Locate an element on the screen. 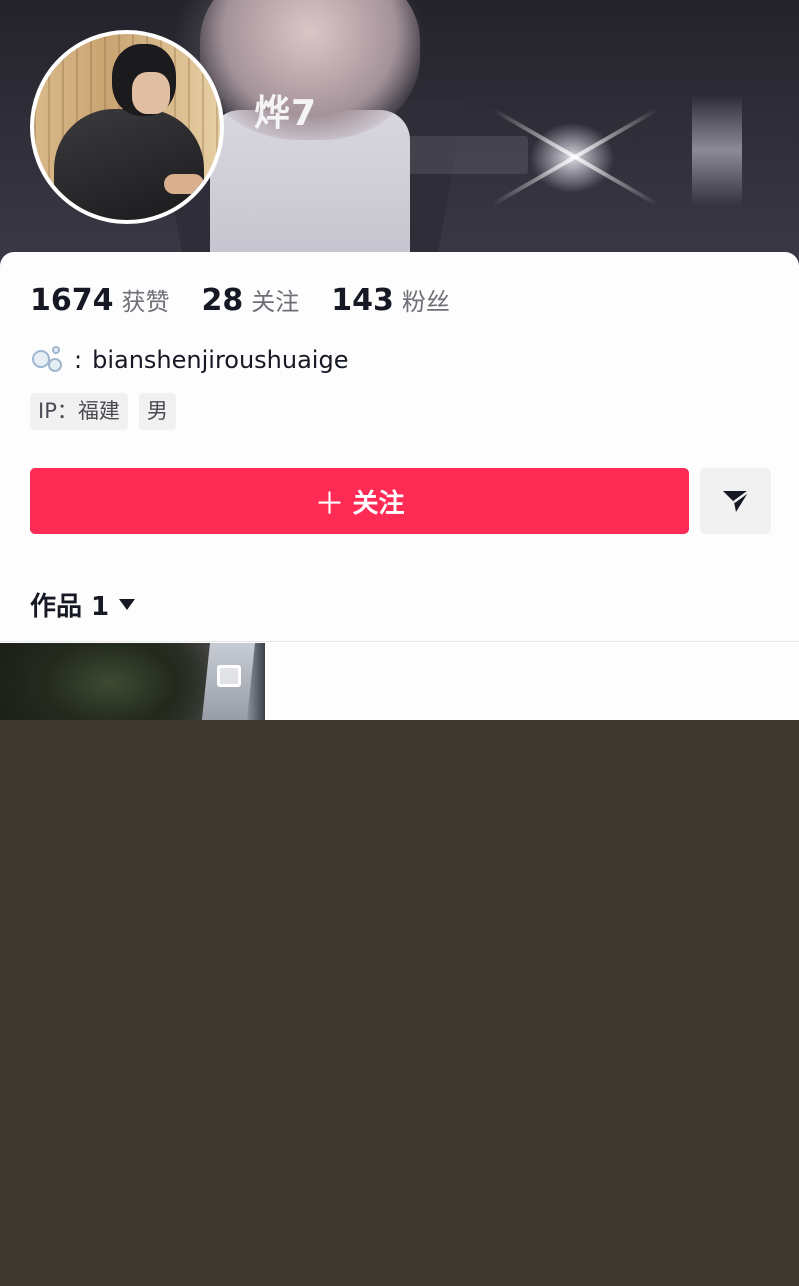  send-icon is located at coordinates (736, 500).